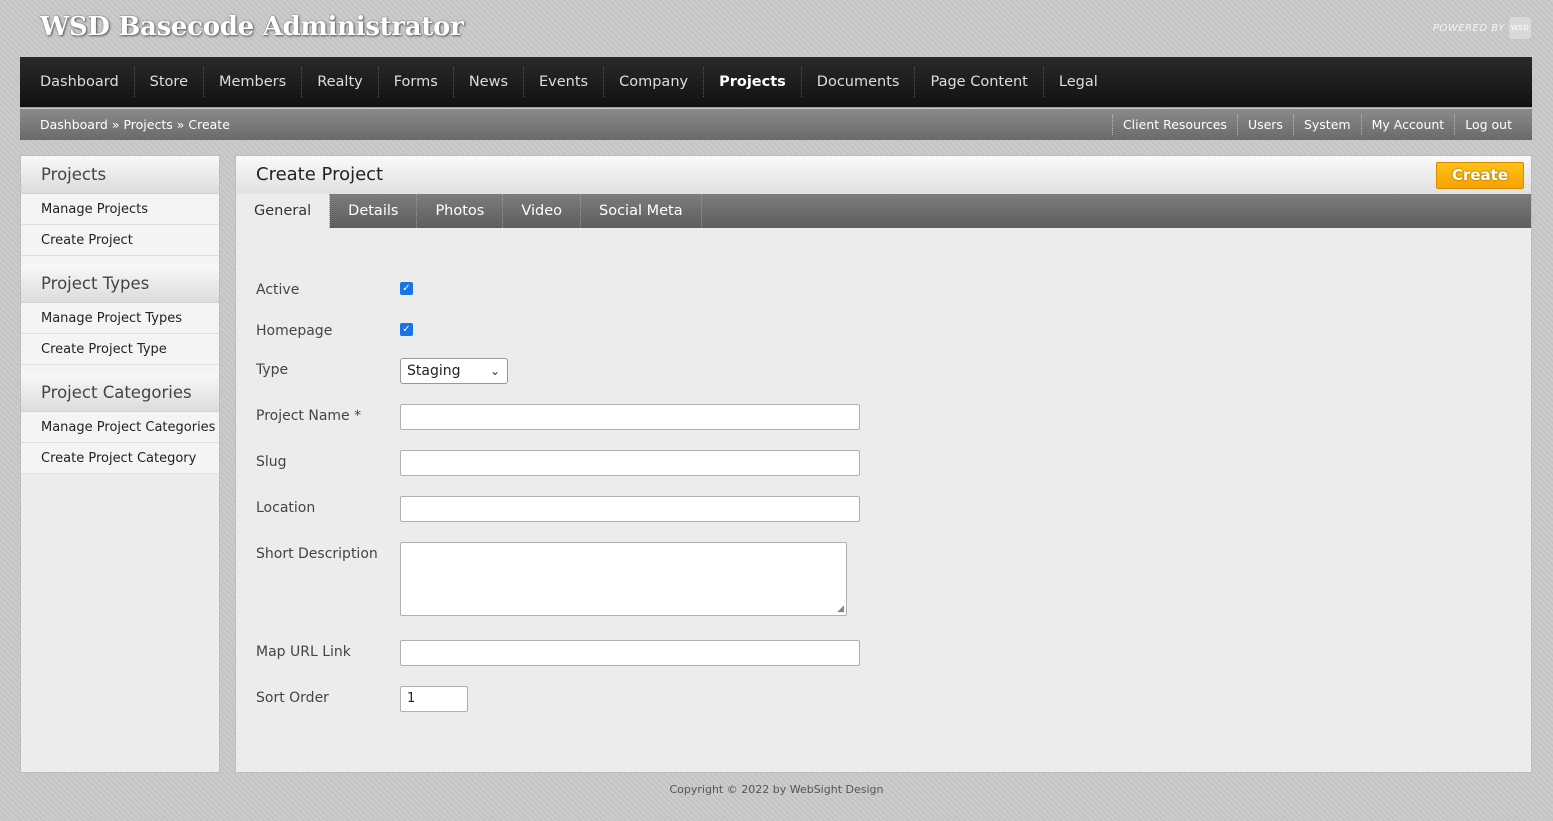 Image resolution: width=1553 pixels, height=821 pixels. Describe the element at coordinates (641, 211) in the screenshot. I see `tab-social-meta: Social Meta` at that location.